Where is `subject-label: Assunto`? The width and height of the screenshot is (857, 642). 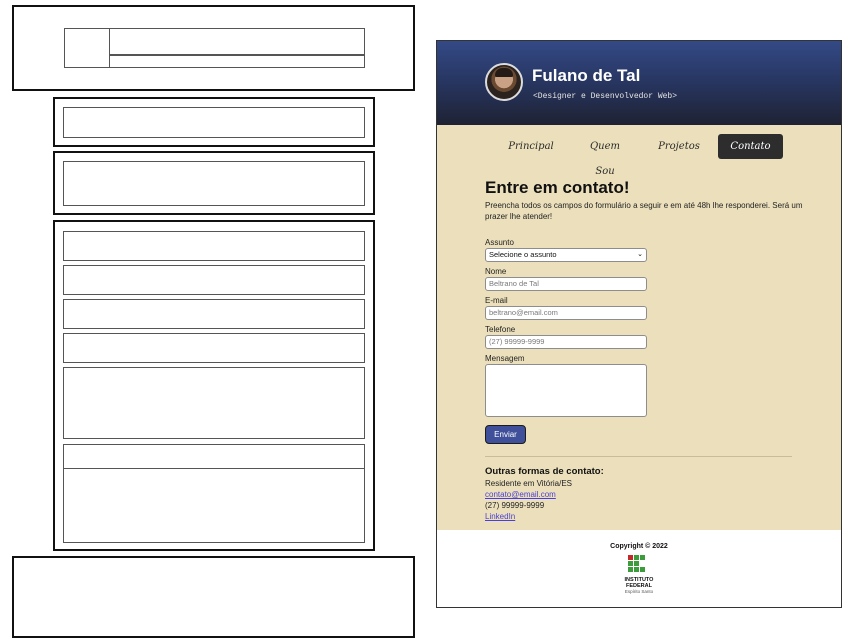
subject-label: Assunto is located at coordinates (499, 242).